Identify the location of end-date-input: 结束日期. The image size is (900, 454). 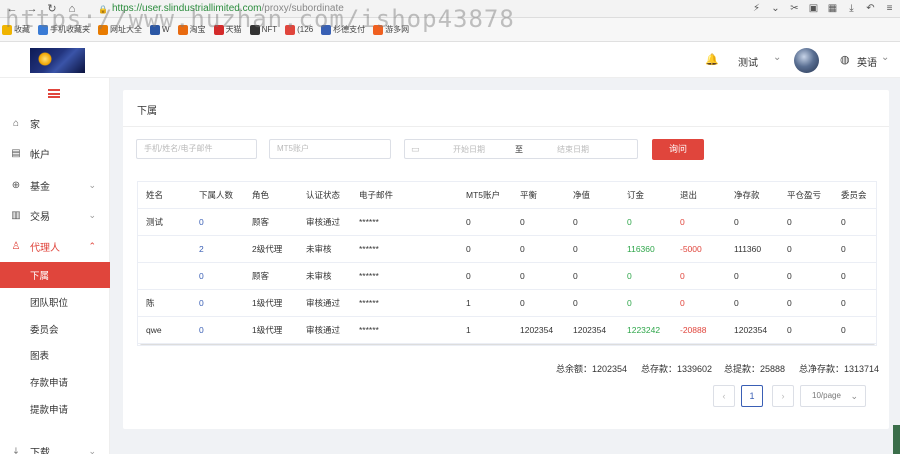
(573, 149).